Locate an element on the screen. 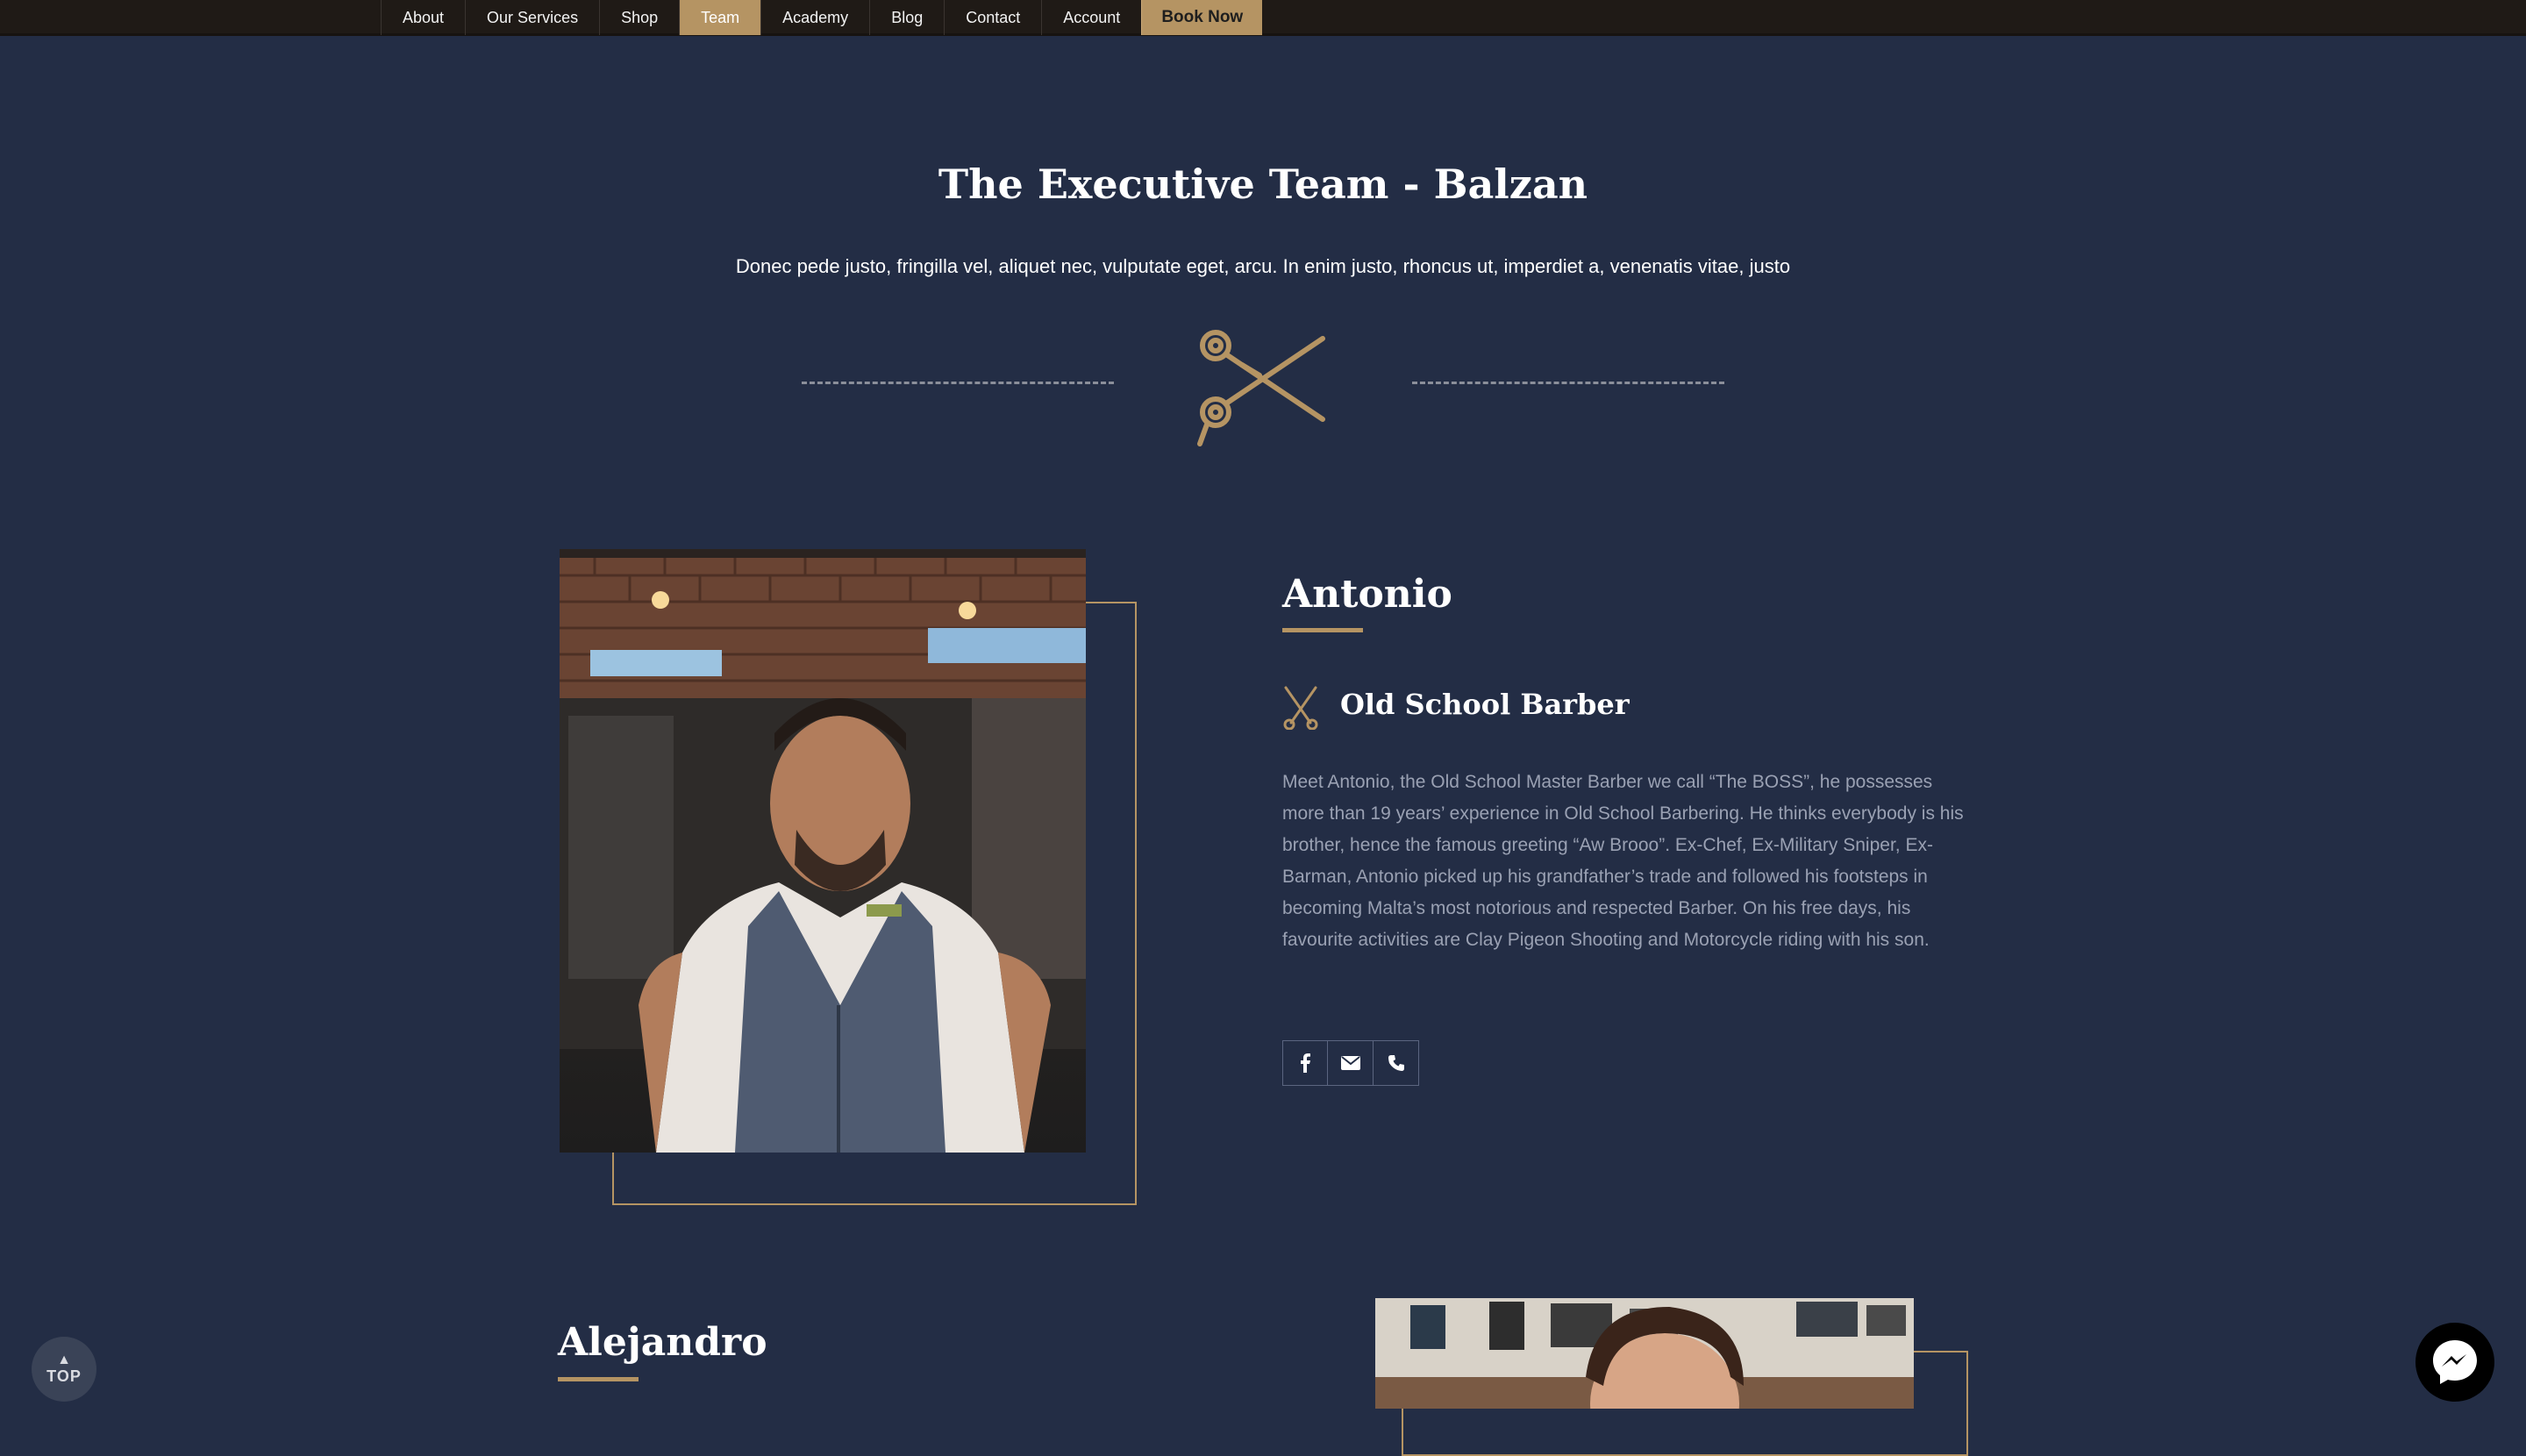 Image resolution: width=2526 pixels, height=1456 pixels. messenger-chat-button is located at coordinates (2454, 1362).